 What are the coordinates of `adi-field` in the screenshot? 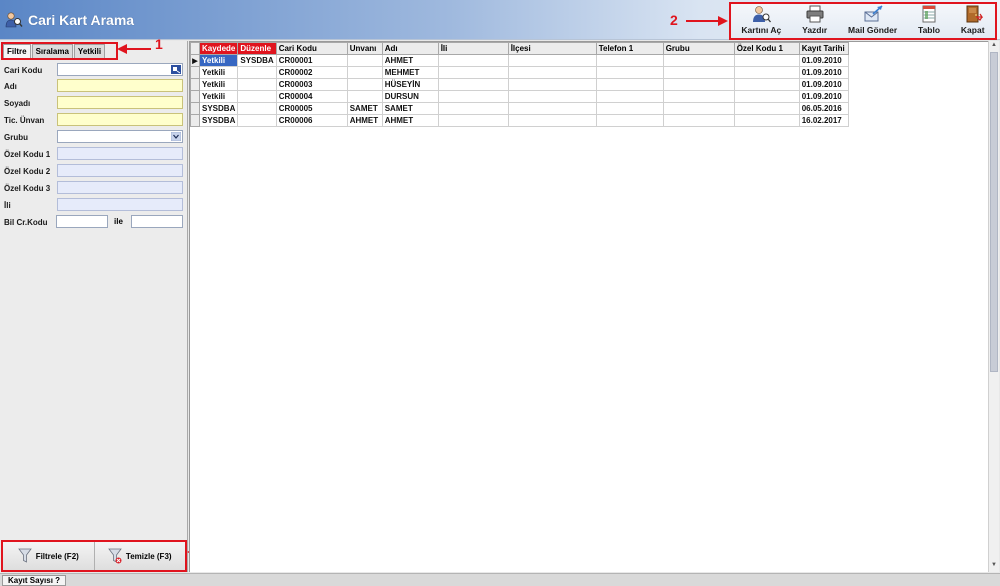 It's located at (120, 85).